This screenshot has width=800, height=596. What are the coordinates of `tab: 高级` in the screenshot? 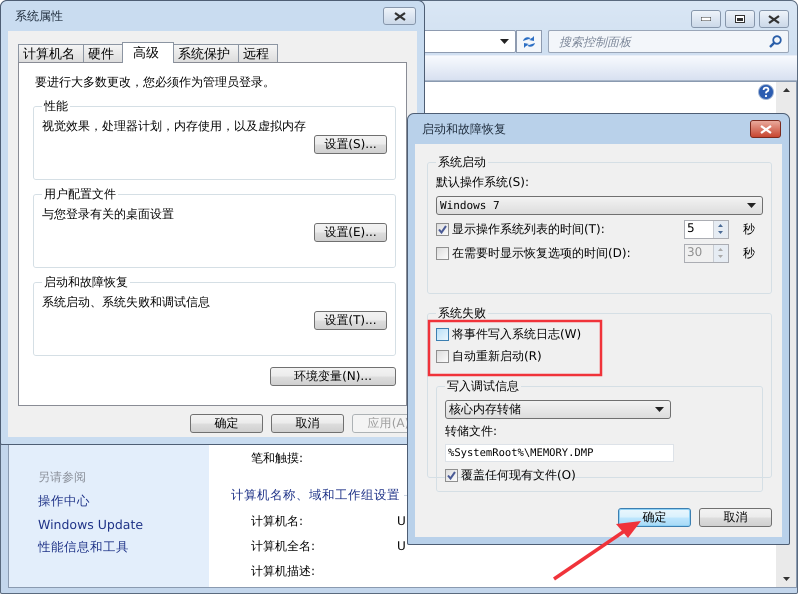 It's located at (148, 52).